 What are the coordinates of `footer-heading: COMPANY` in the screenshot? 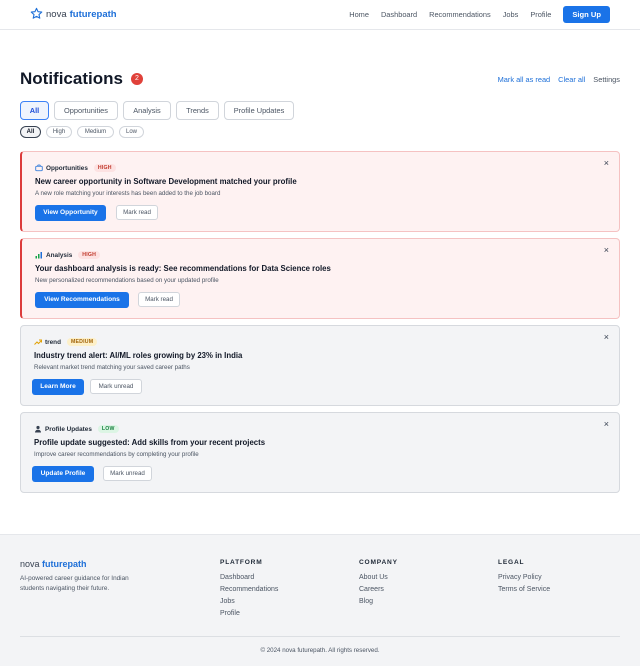 It's located at (378, 562).